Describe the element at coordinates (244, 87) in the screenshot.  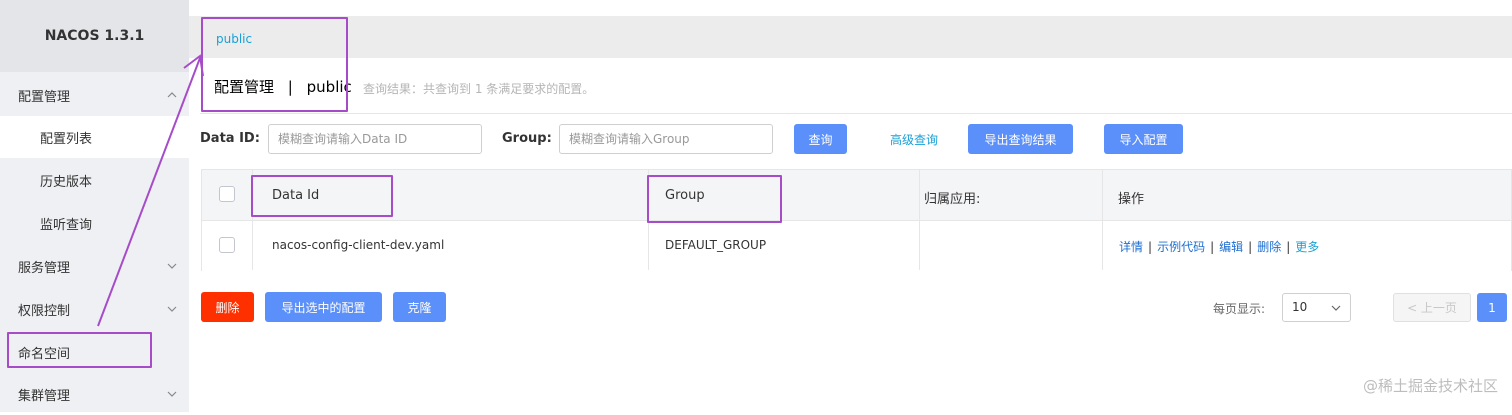
I see `page-title-text: 配置管理` at that location.